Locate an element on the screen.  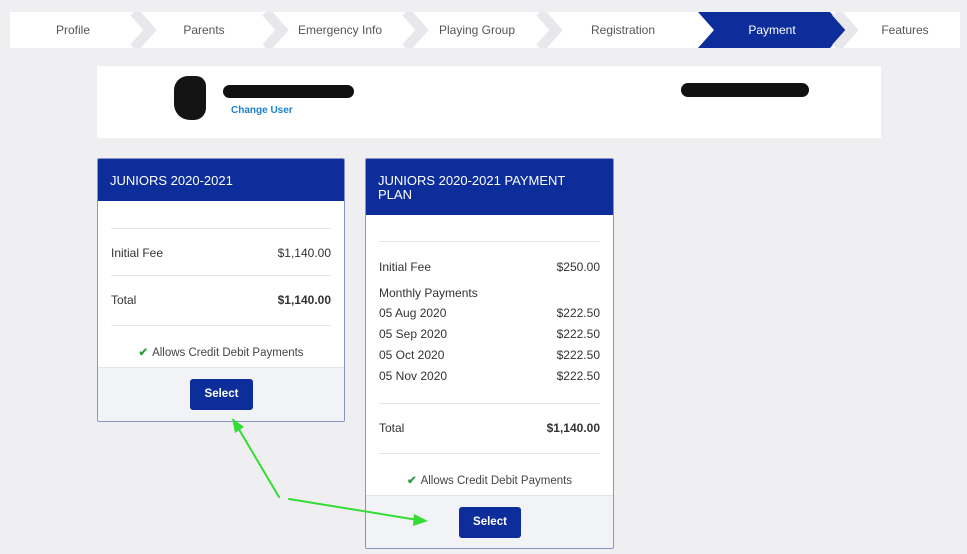
avatar is located at coordinates (190, 98).